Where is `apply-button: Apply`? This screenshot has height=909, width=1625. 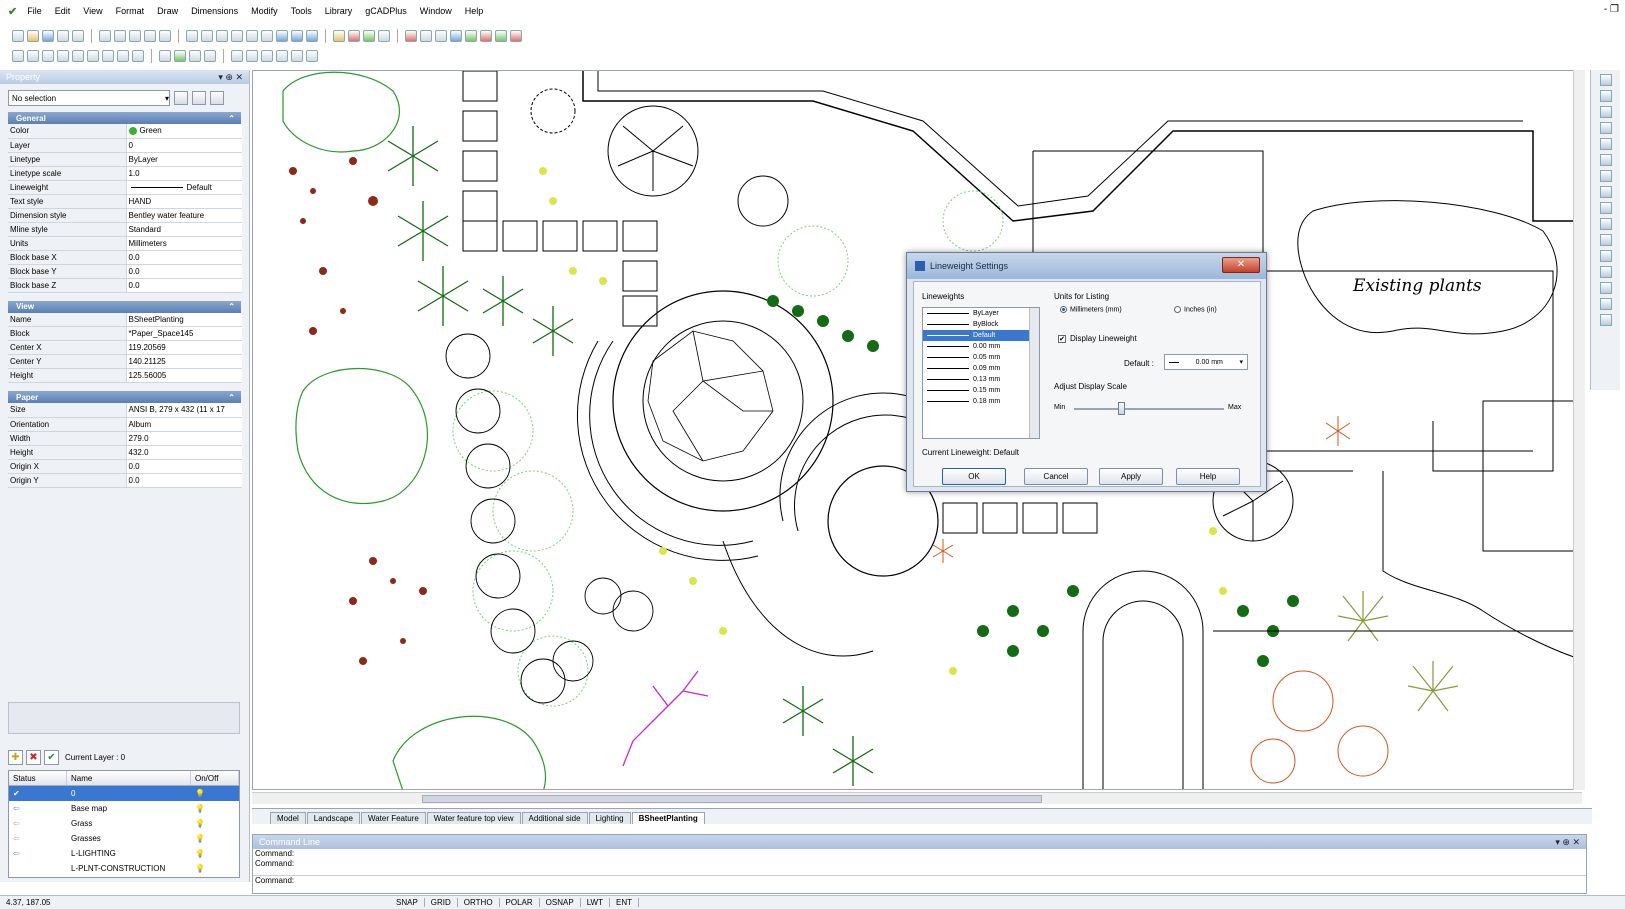 apply-button: Apply is located at coordinates (1131, 476).